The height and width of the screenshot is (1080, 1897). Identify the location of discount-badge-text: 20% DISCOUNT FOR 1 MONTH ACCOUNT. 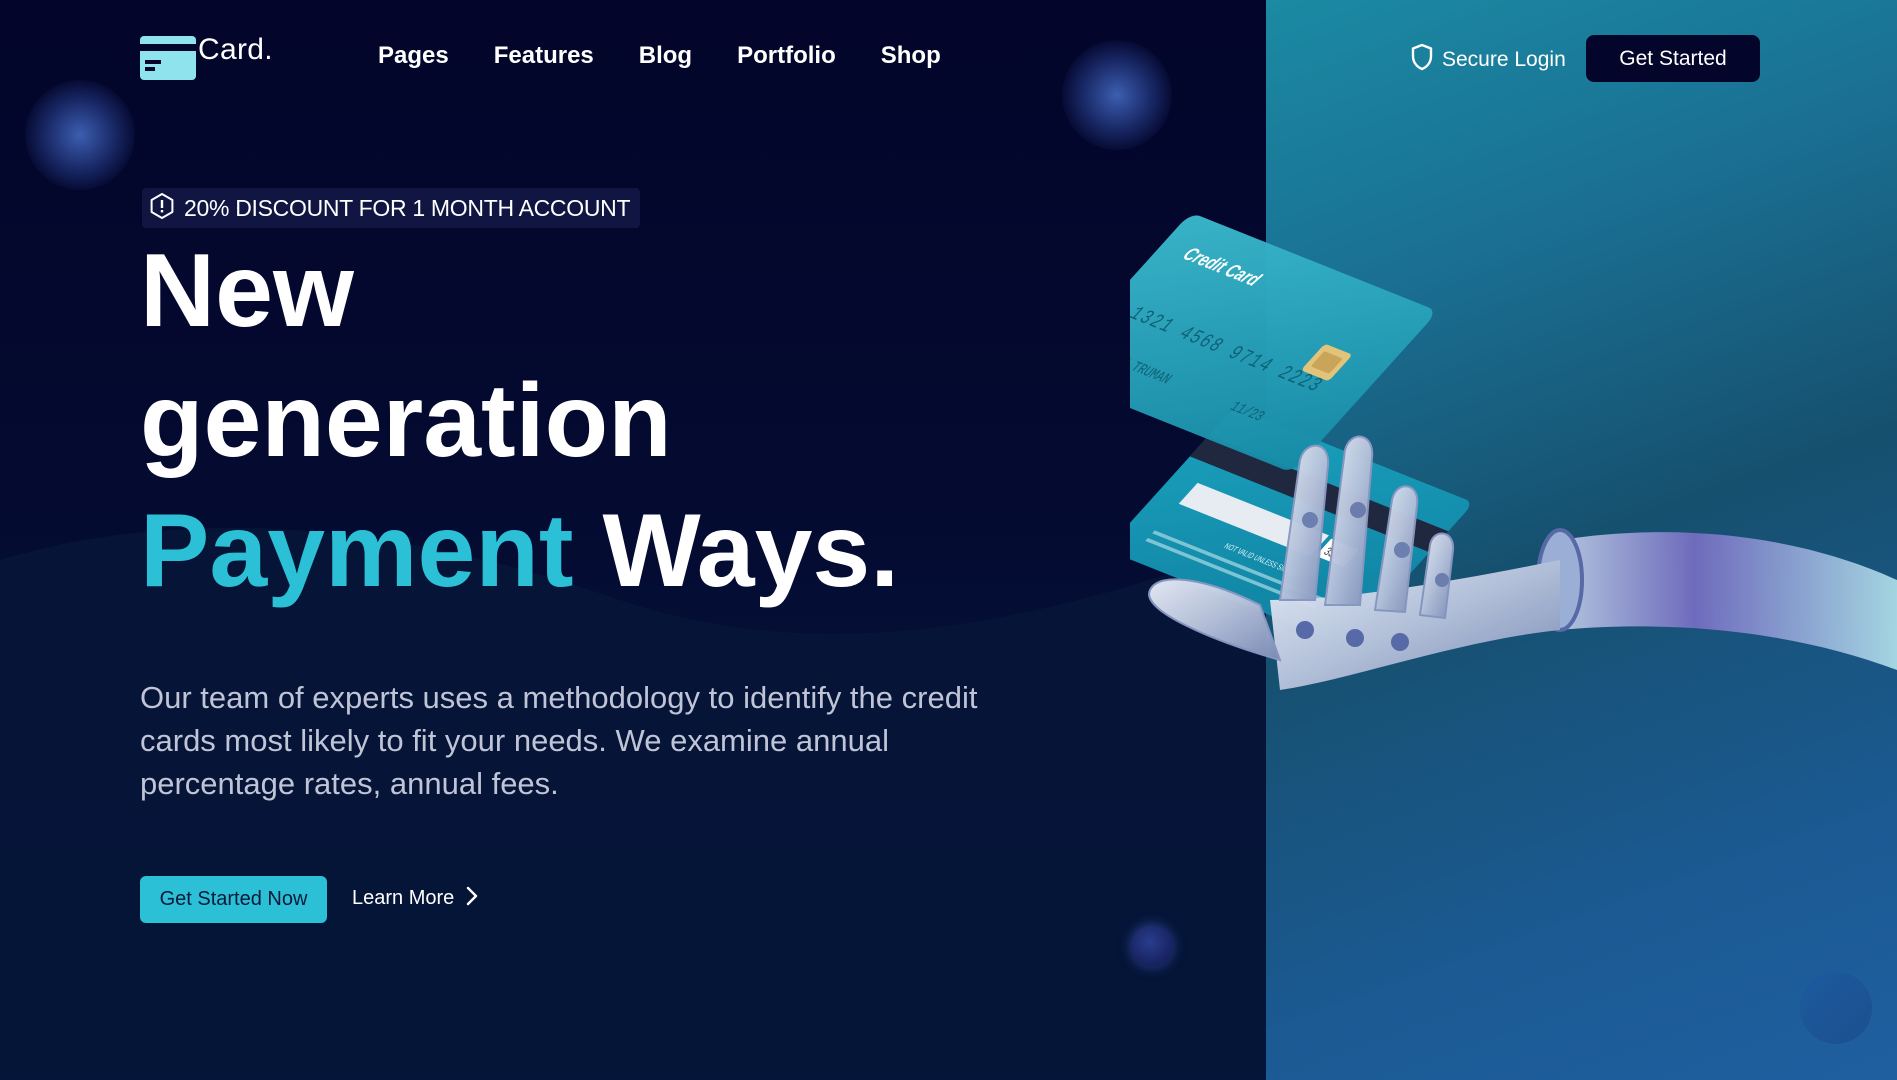
(407, 207).